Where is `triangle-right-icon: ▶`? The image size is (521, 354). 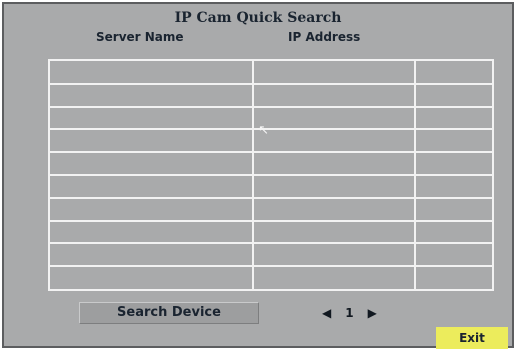
triangle-right-icon: ▶ is located at coordinates (372, 313).